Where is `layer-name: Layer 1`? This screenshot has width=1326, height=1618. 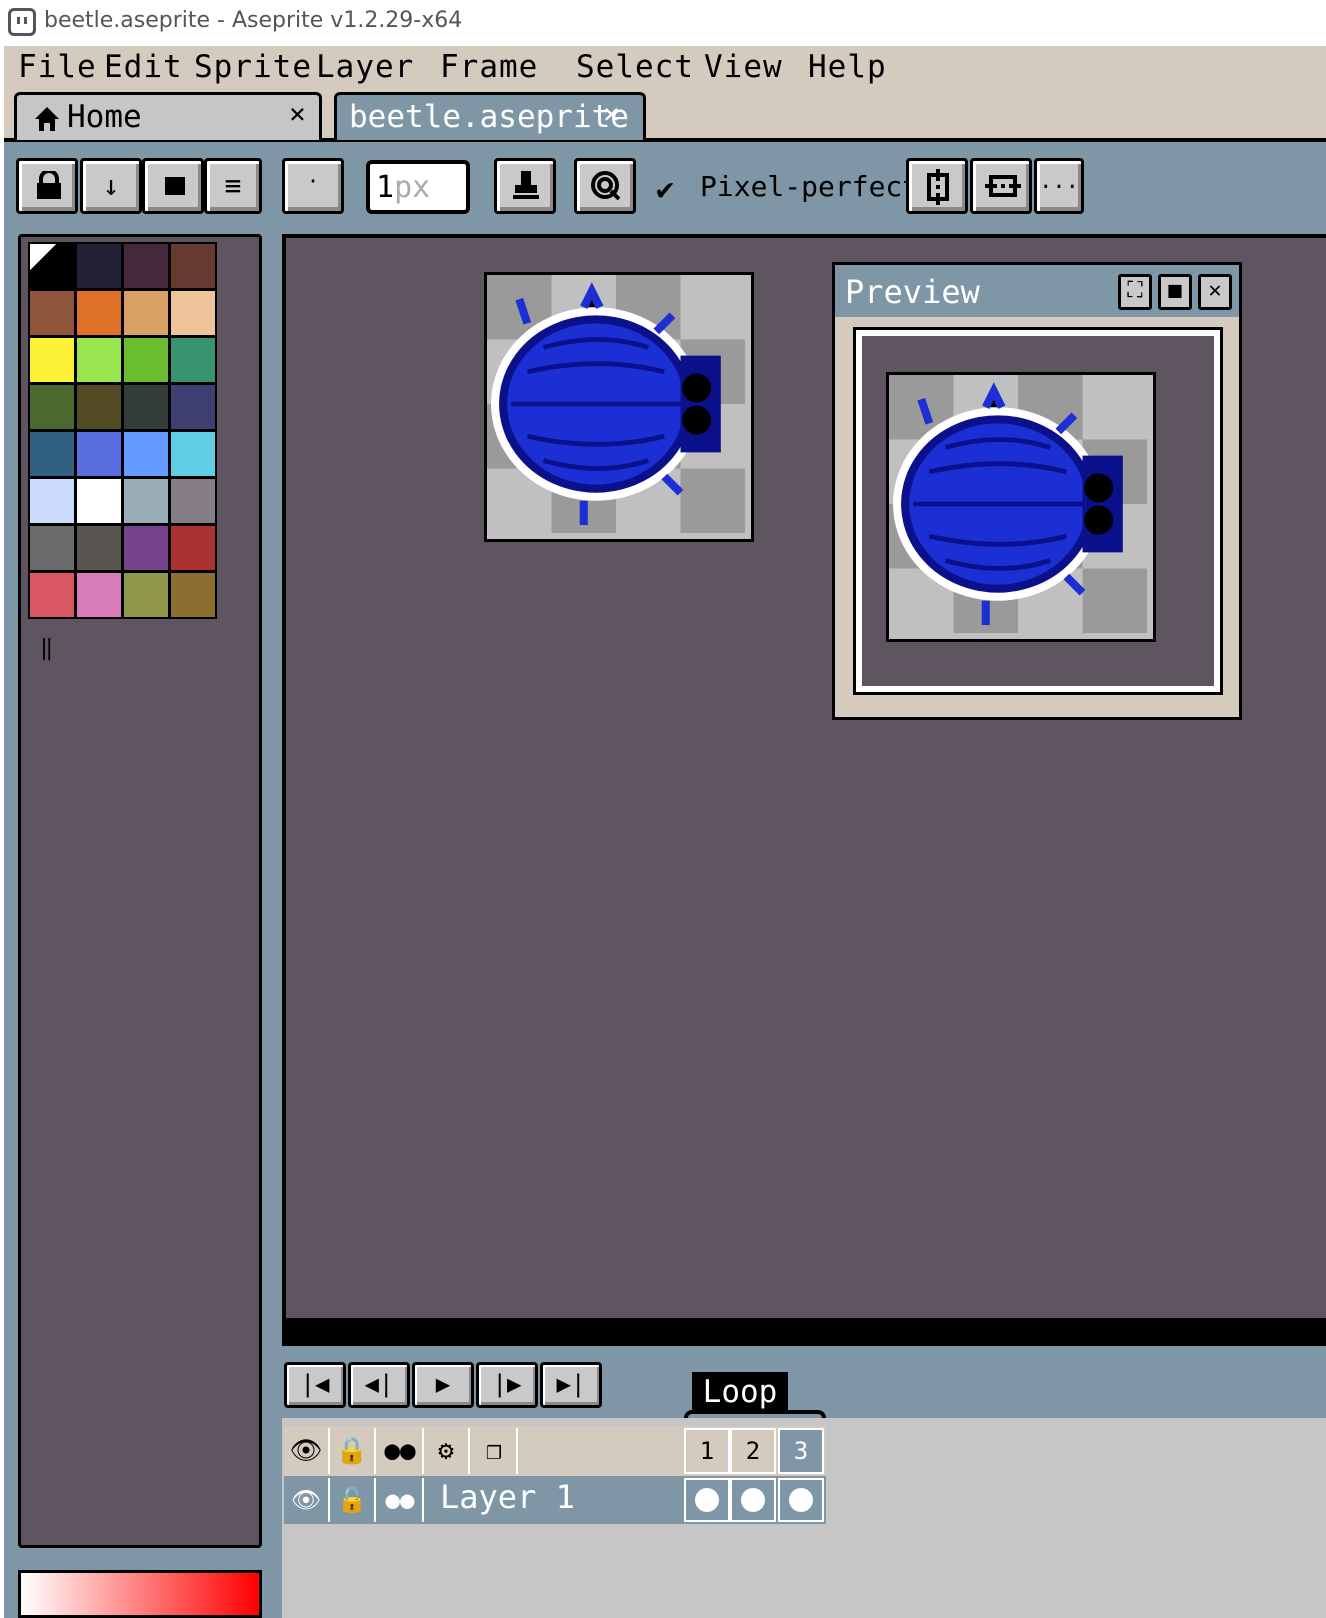
layer-name: Layer 1 is located at coordinates (507, 1497).